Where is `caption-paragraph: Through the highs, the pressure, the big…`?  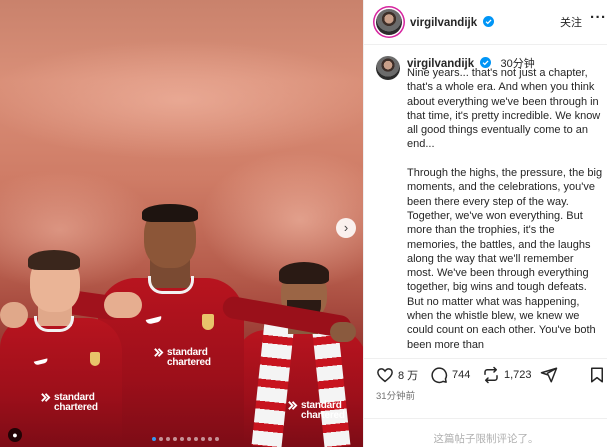 caption-paragraph: Through the highs, the pressure, the big… is located at coordinates (505, 259).